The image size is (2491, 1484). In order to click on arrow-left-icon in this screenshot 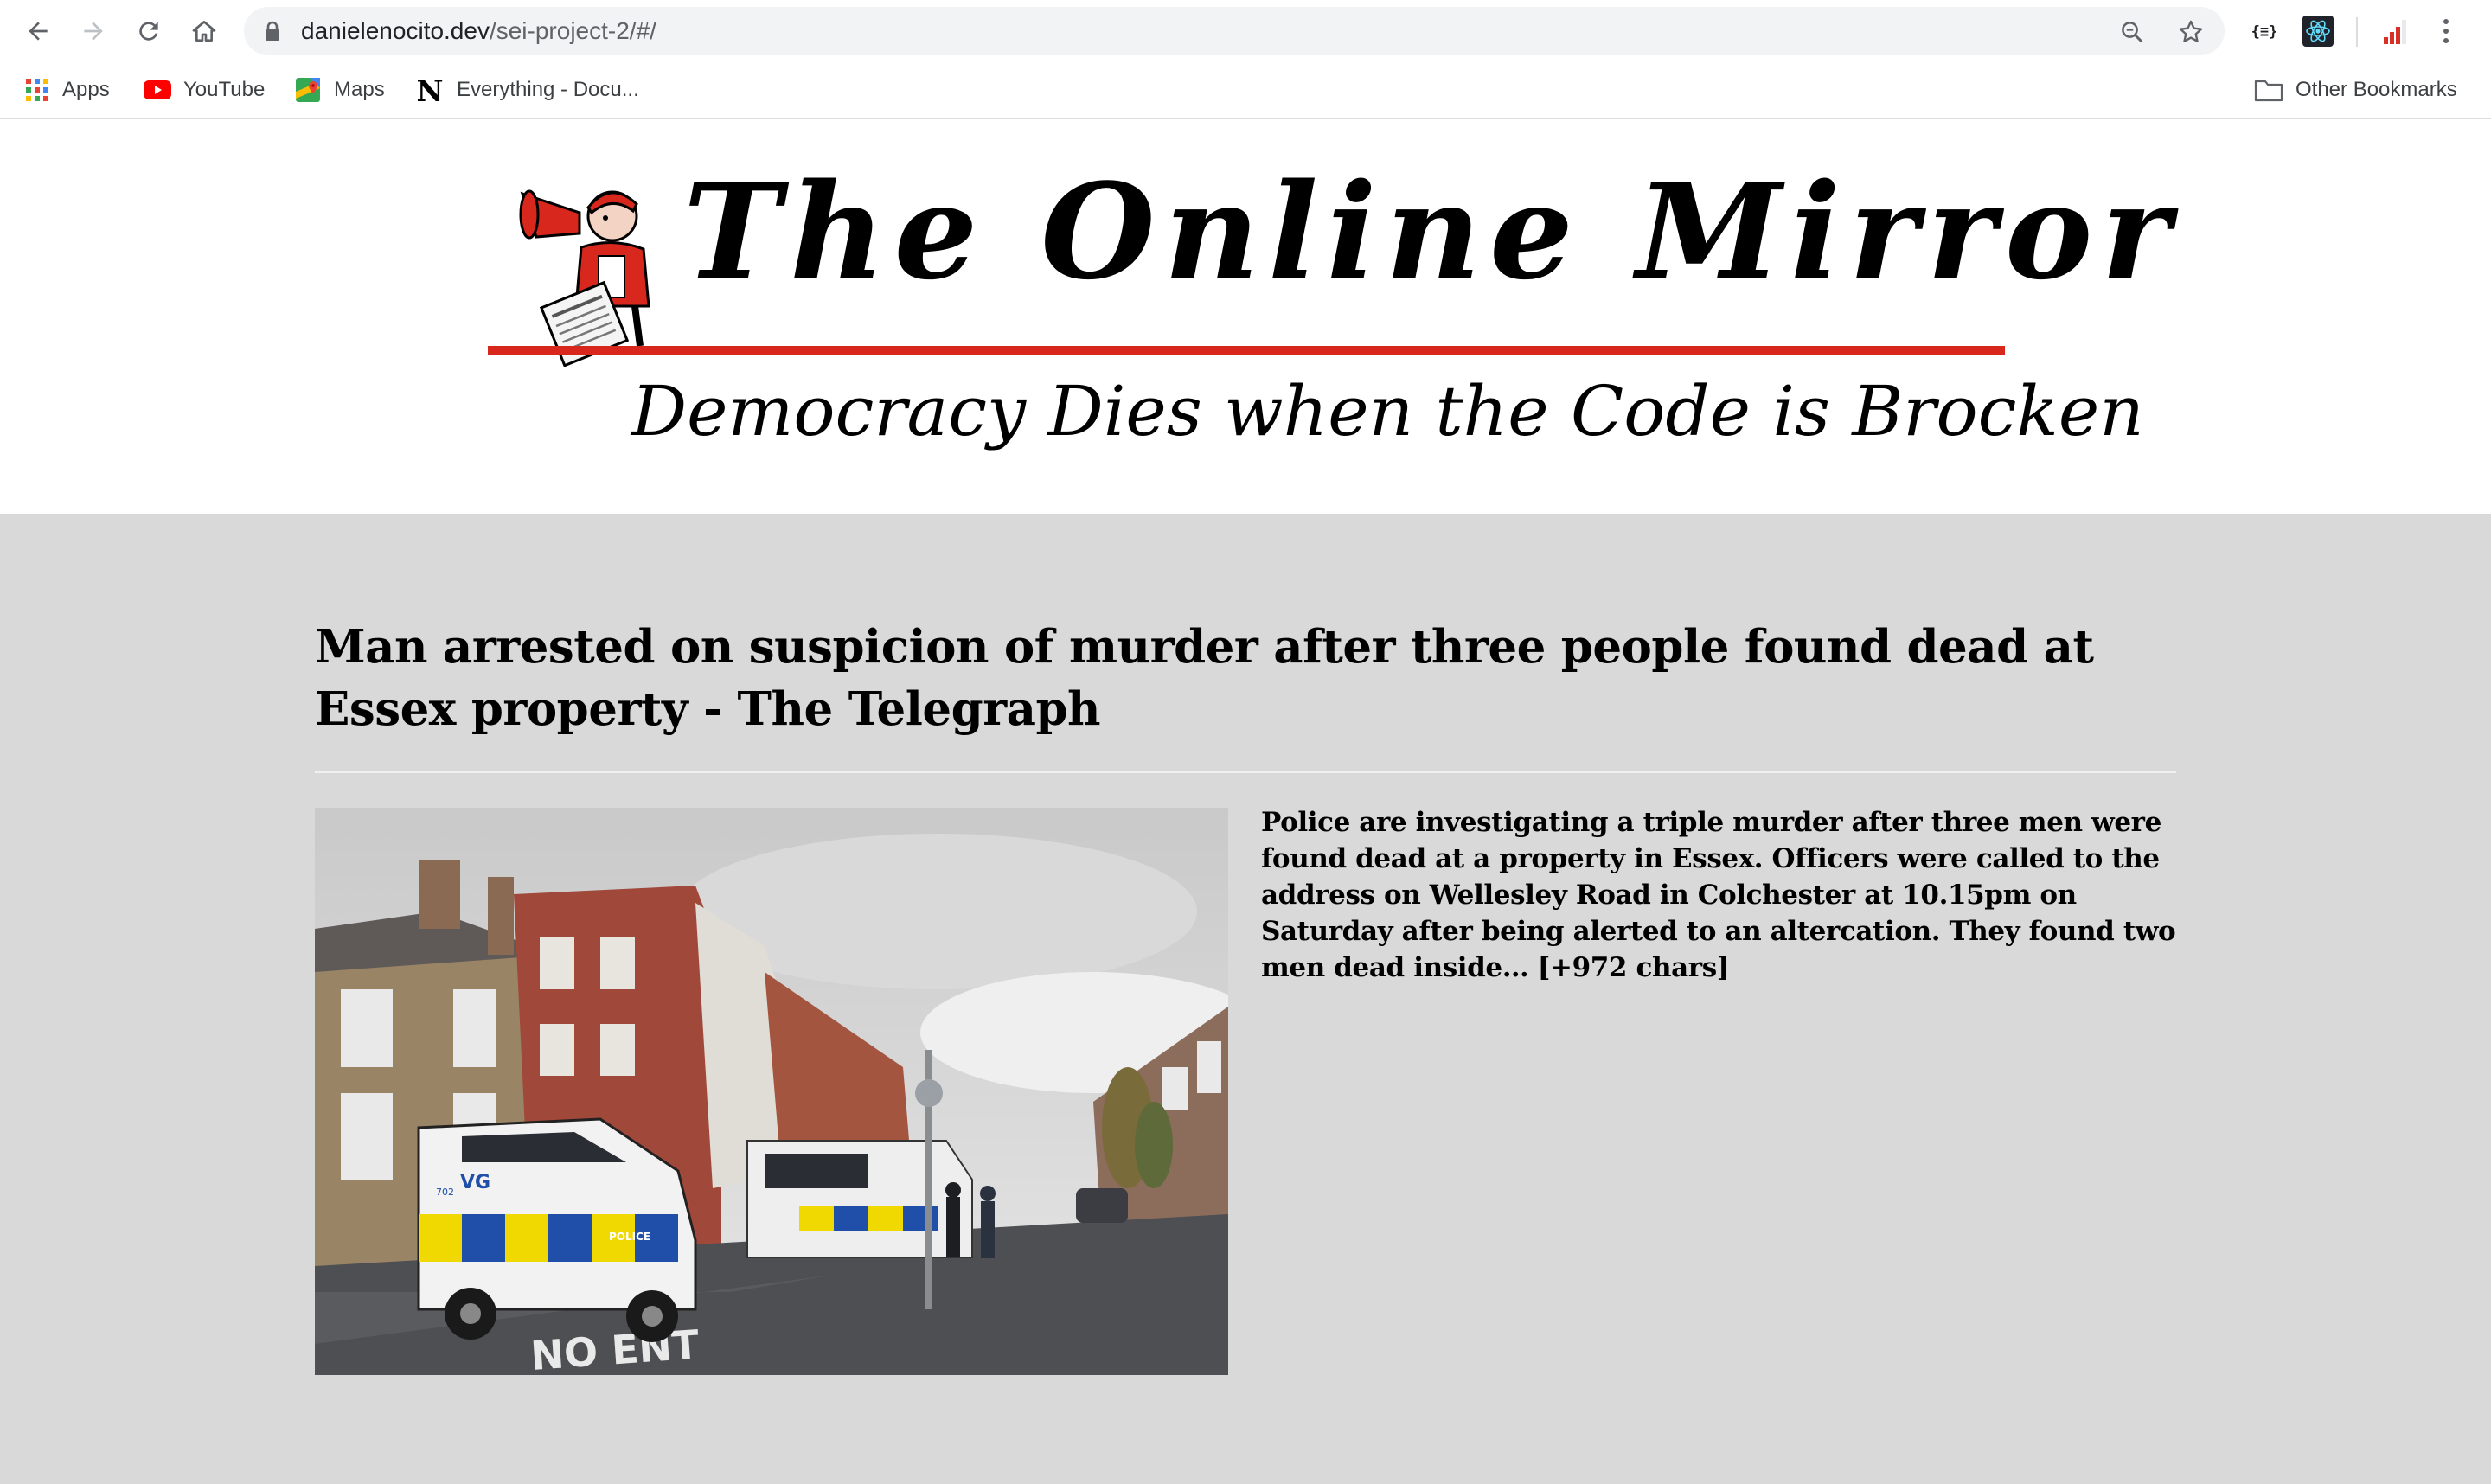, I will do `click(39, 32)`.